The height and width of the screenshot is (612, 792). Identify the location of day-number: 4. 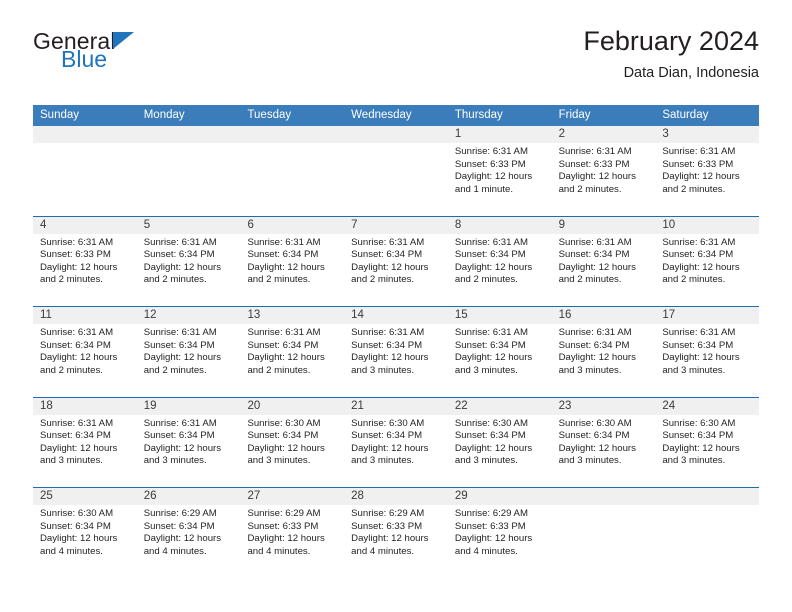
(85, 225).